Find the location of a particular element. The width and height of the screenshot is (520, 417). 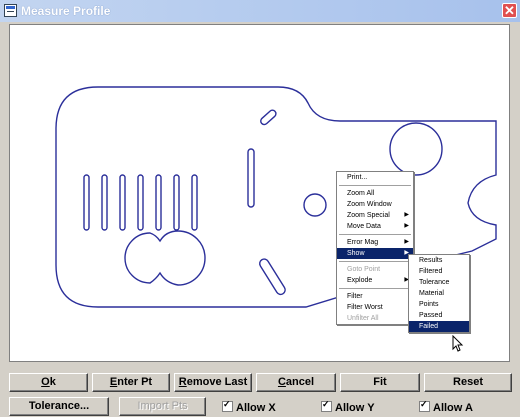

remove-last-button: Remove Last is located at coordinates (213, 382).